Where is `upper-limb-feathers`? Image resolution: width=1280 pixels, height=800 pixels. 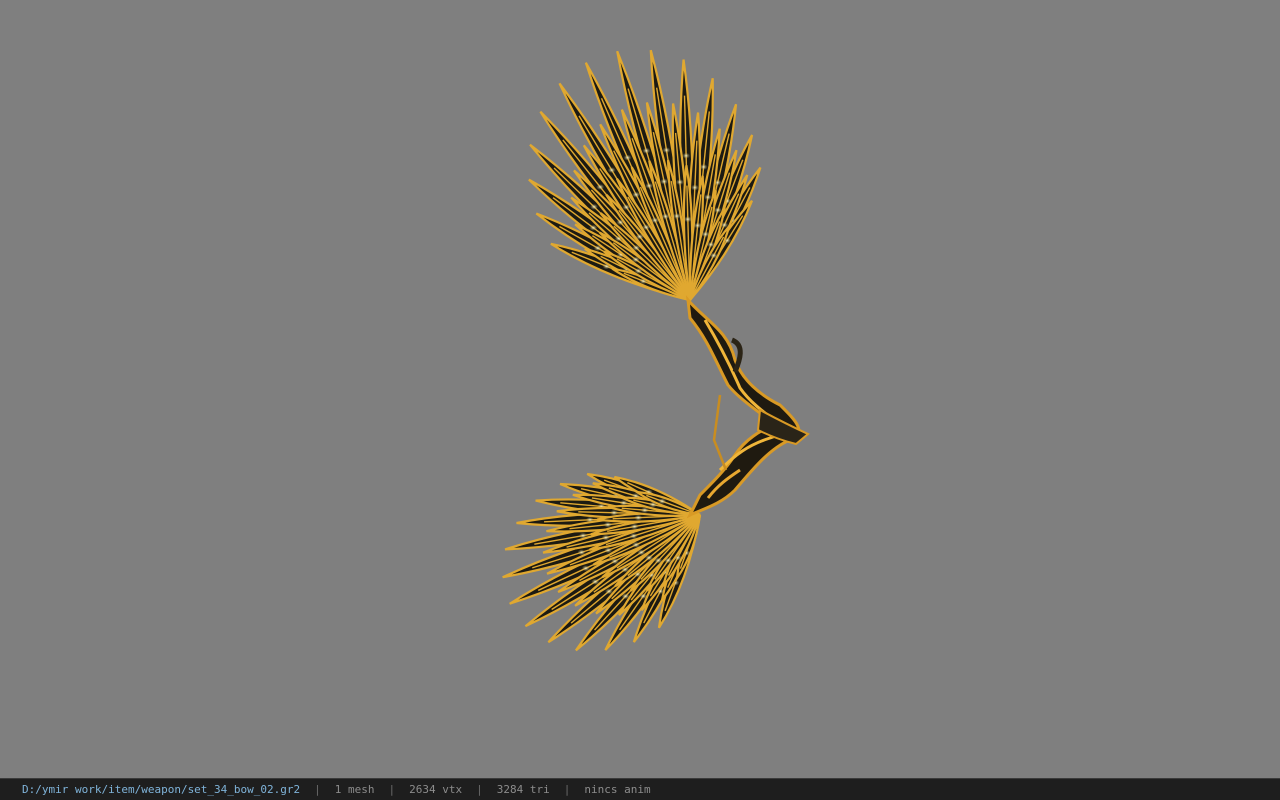
upper-limb-feathers is located at coordinates (645, 175).